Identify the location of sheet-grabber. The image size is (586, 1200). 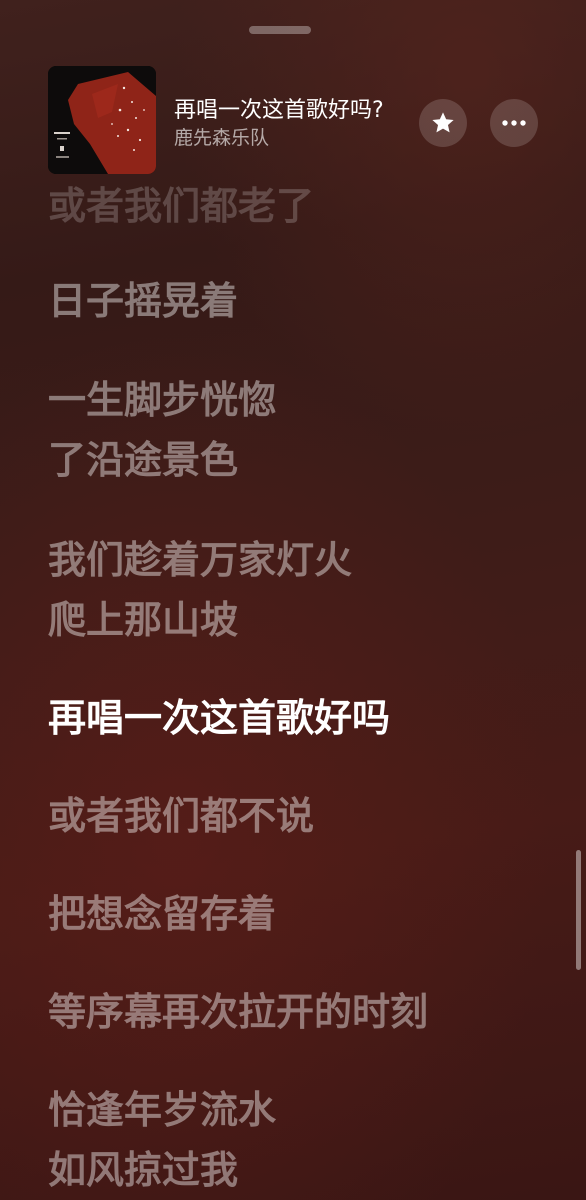
(280, 30).